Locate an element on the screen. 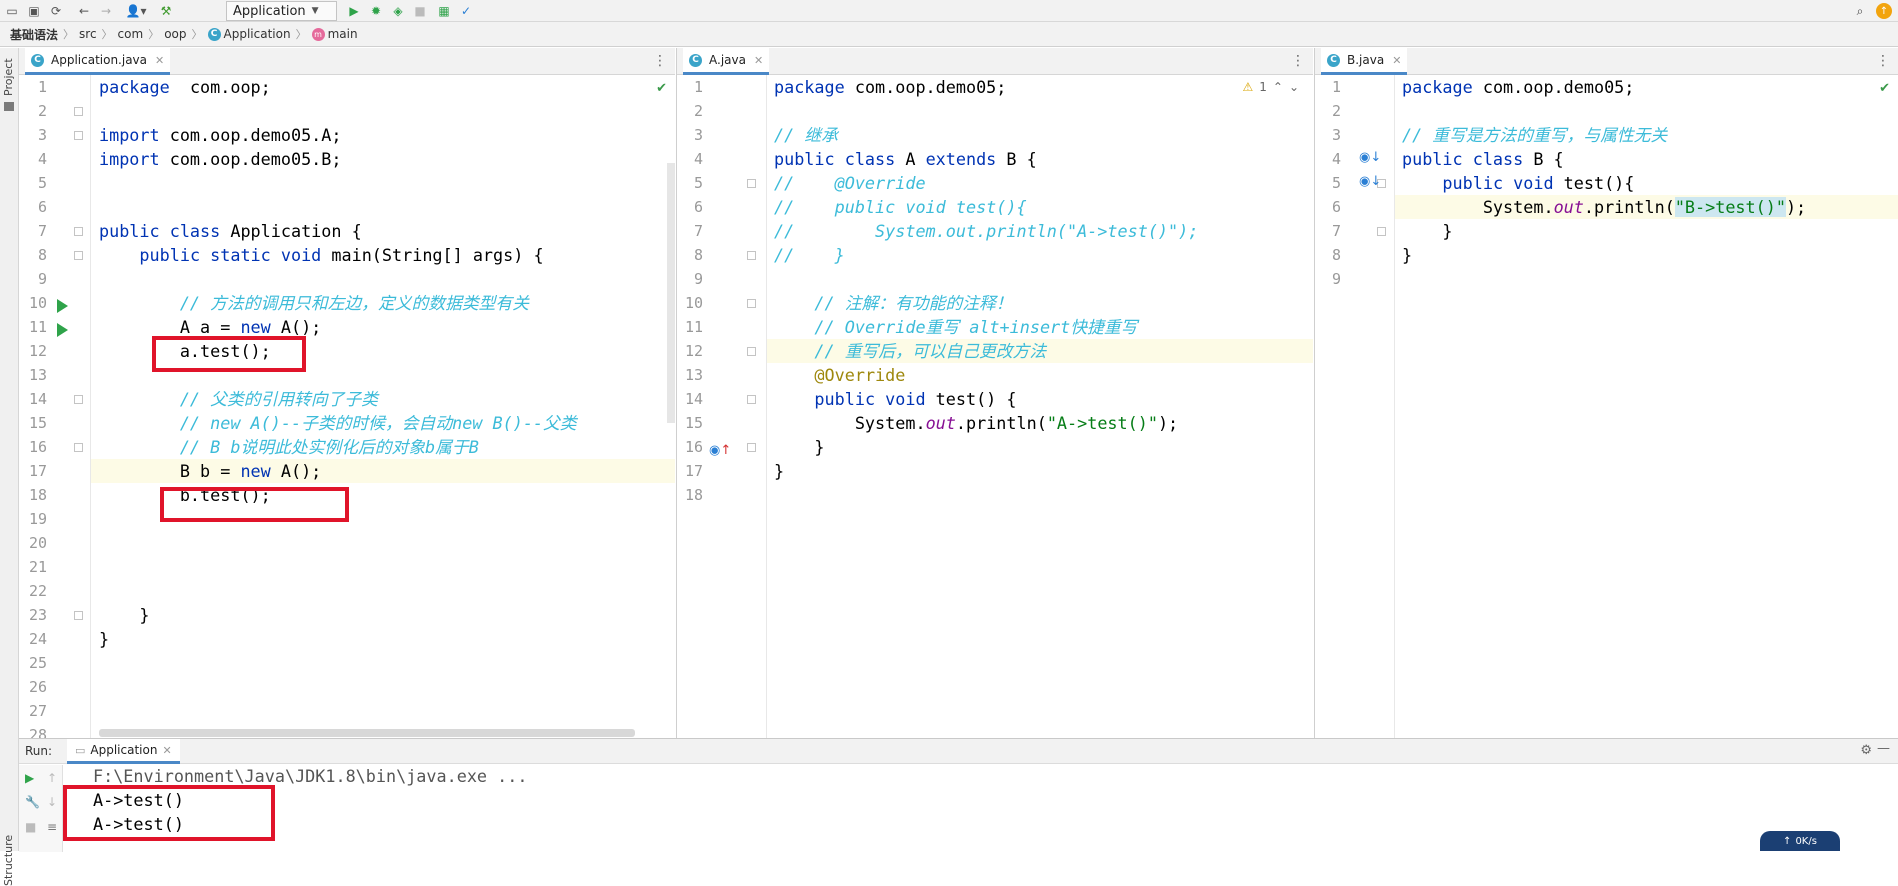 This screenshot has height=886, width=1898. line-numbers: 1 2 3 4 5 6 7 8 9 10 11 12 13 14 15 16 17 18 is located at coordinates (690, 291).